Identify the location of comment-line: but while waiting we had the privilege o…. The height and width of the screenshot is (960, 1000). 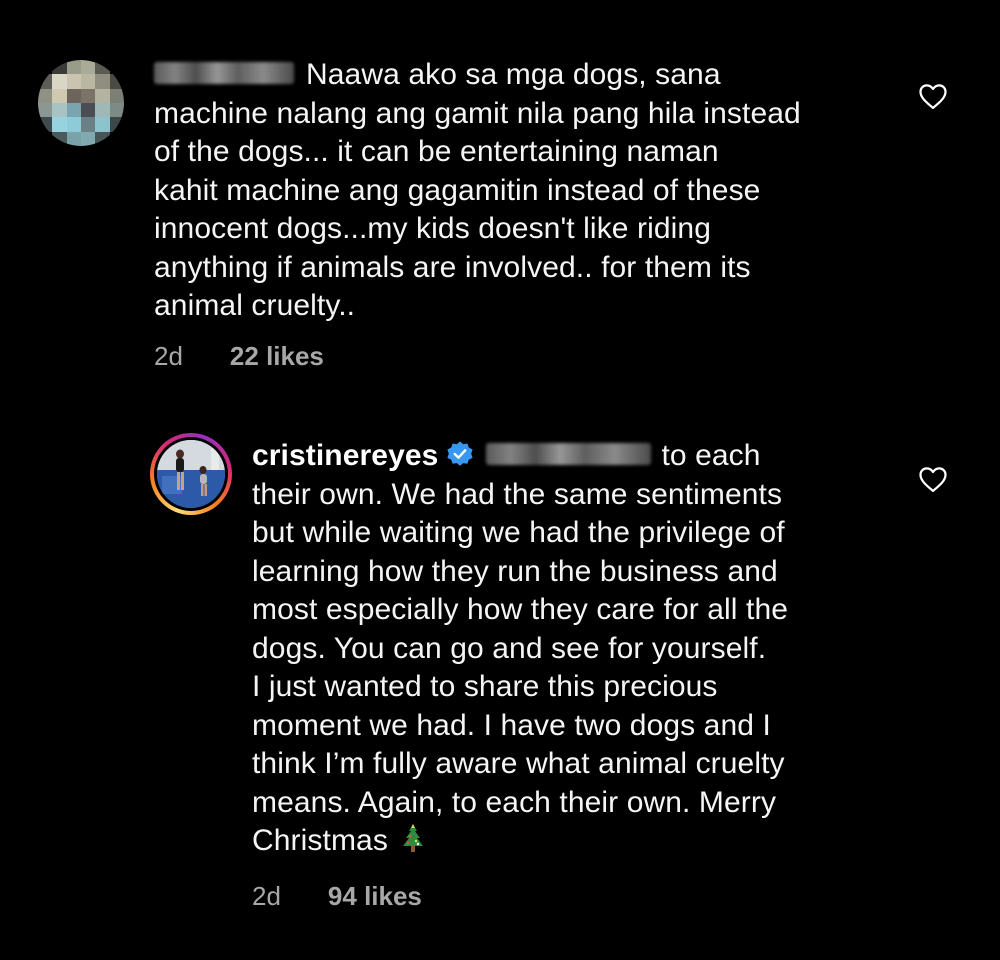
(518, 532).